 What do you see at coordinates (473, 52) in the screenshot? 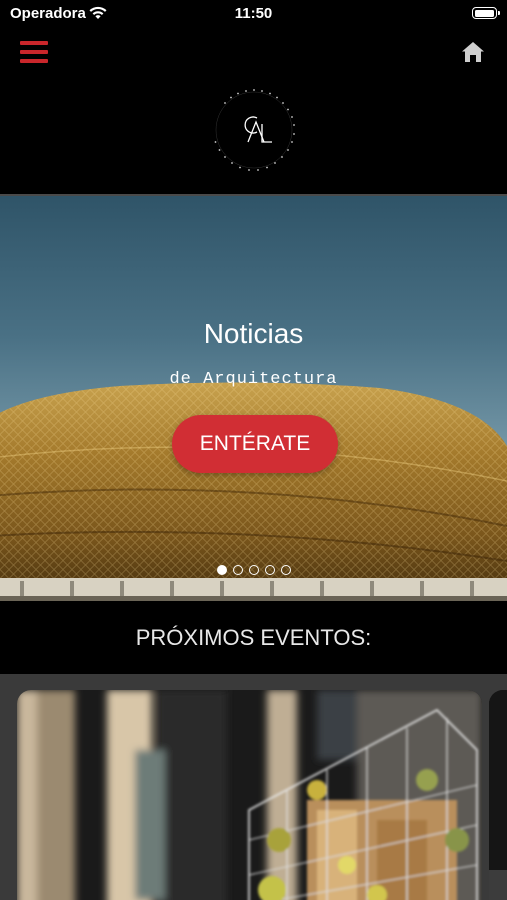
I see `home-icon` at bounding box center [473, 52].